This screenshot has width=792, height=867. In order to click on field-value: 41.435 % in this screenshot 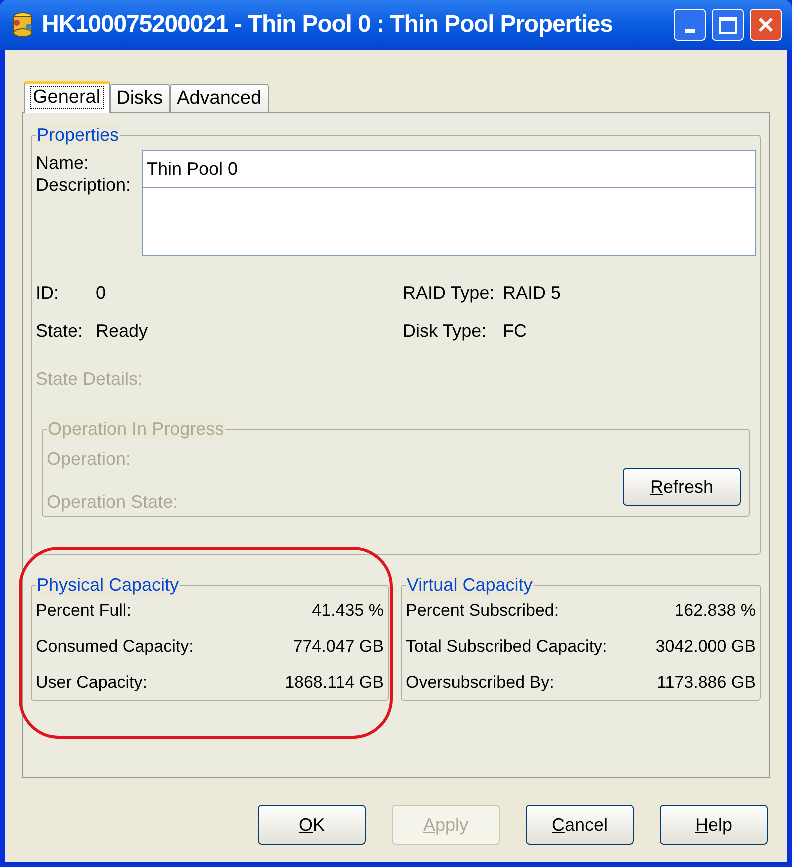, I will do `click(348, 611)`.